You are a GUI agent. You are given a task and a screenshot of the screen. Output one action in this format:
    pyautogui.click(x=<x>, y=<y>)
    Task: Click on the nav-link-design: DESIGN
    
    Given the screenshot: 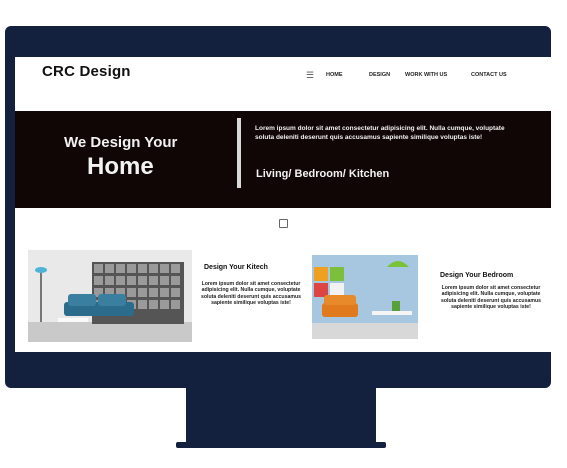 What is the action you would take?
    pyautogui.click(x=379, y=75)
    